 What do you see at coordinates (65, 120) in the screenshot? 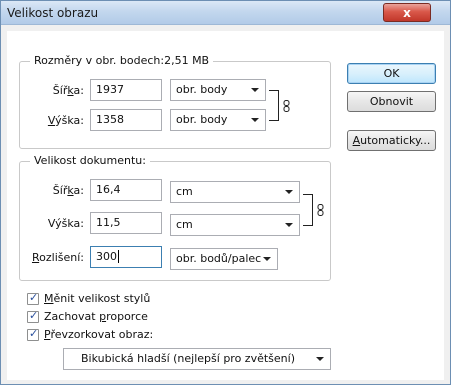
I see `pixel-height-label: Výška:` at bounding box center [65, 120].